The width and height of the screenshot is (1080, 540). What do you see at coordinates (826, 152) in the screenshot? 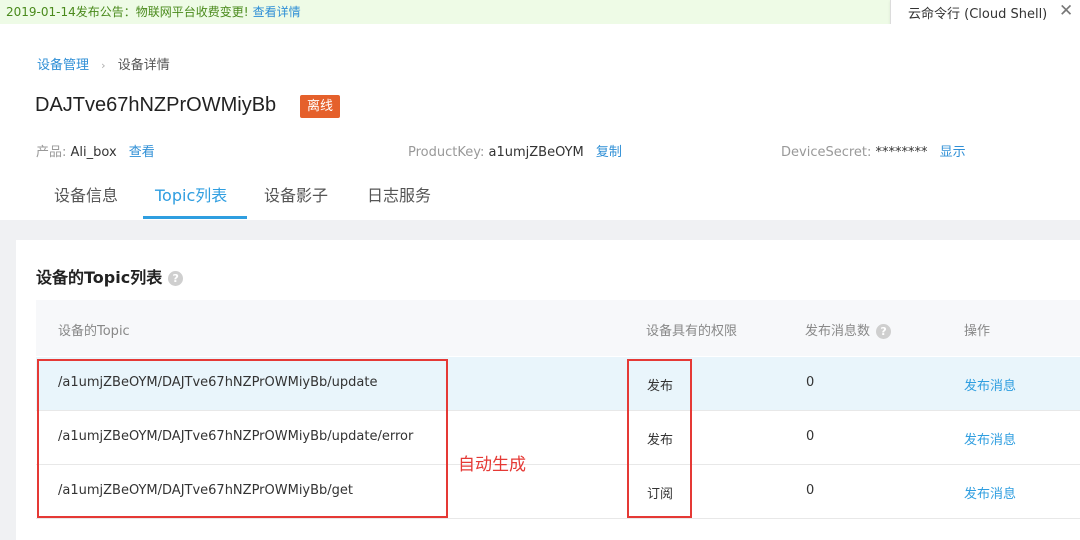
I see `devicesecret-label: DeviceSecret:` at bounding box center [826, 152].